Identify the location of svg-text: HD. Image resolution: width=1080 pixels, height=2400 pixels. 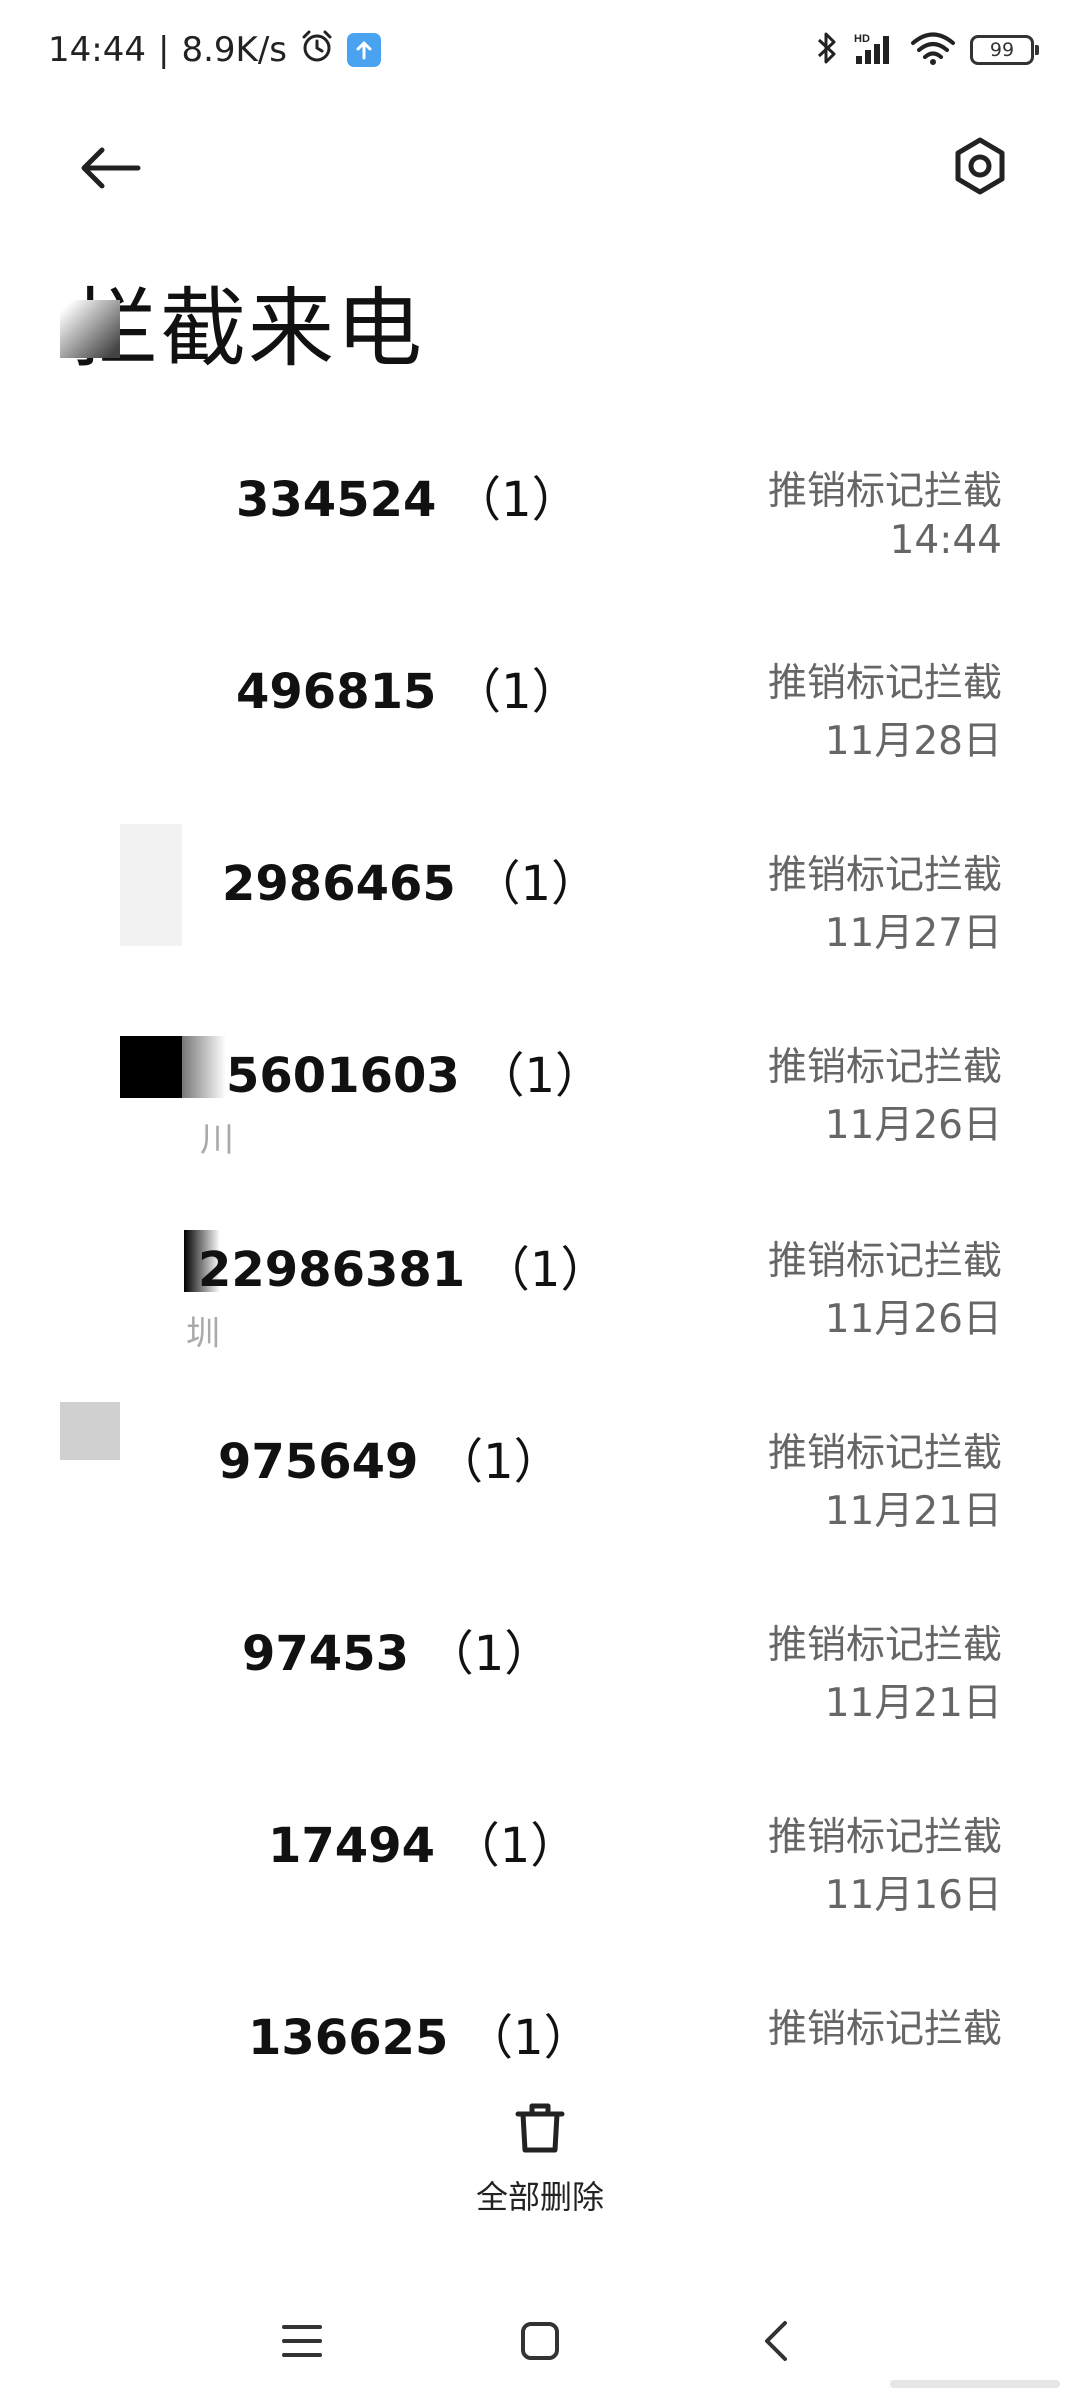
(862, 39).